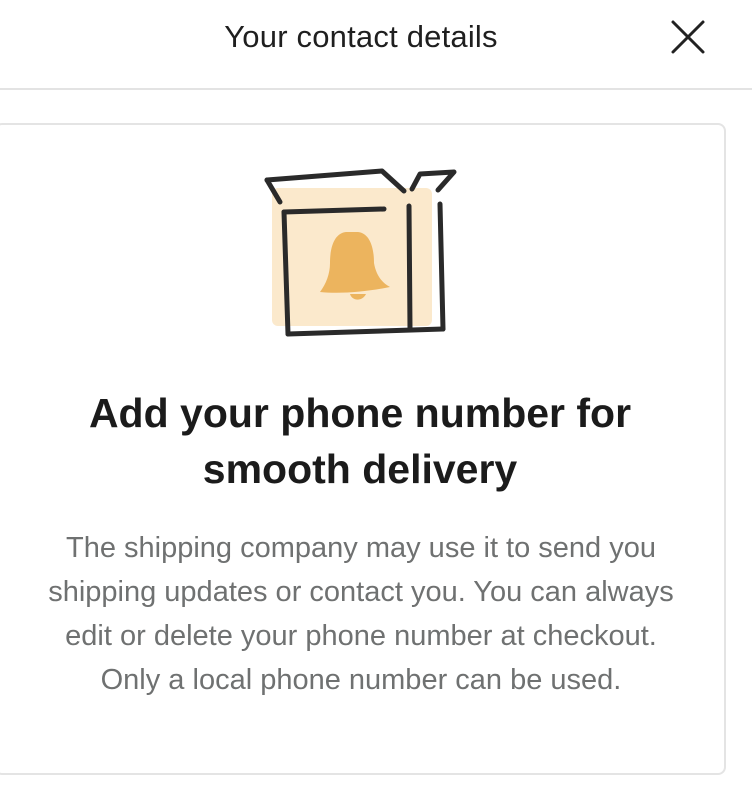  Describe the element at coordinates (360, 252) in the screenshot. I see `box-with-bell-icon` at that location.